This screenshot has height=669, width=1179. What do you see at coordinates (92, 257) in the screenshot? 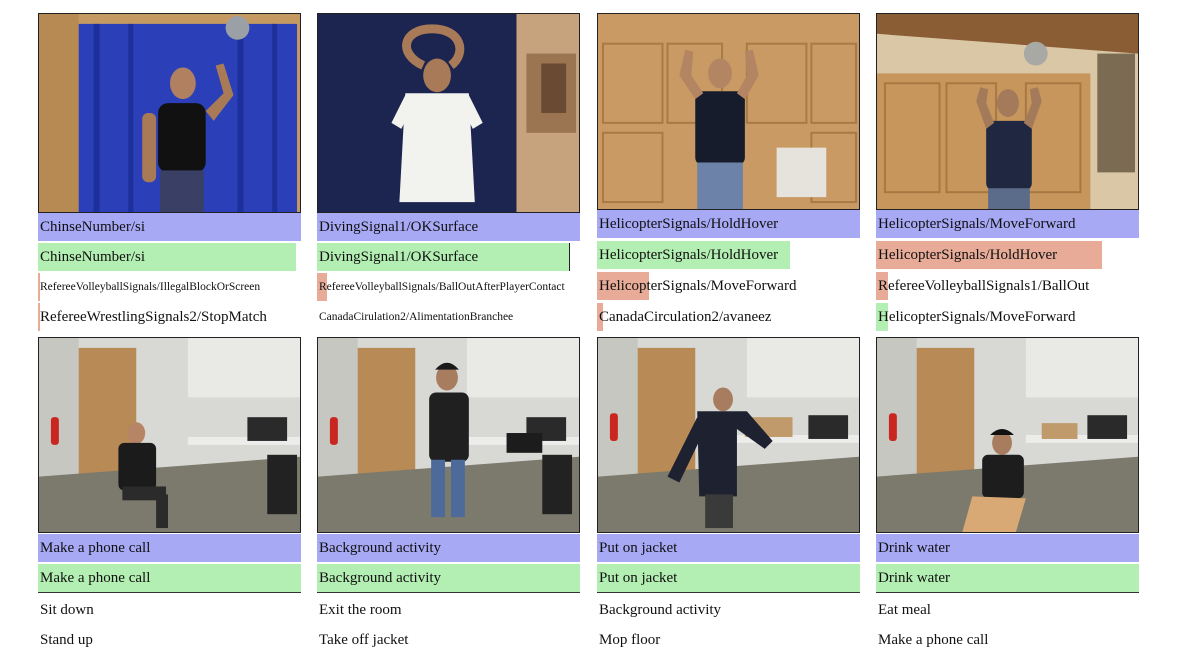
I see `ground-truth-label: ChinseNumber/si` at bounding box center [92, 257].